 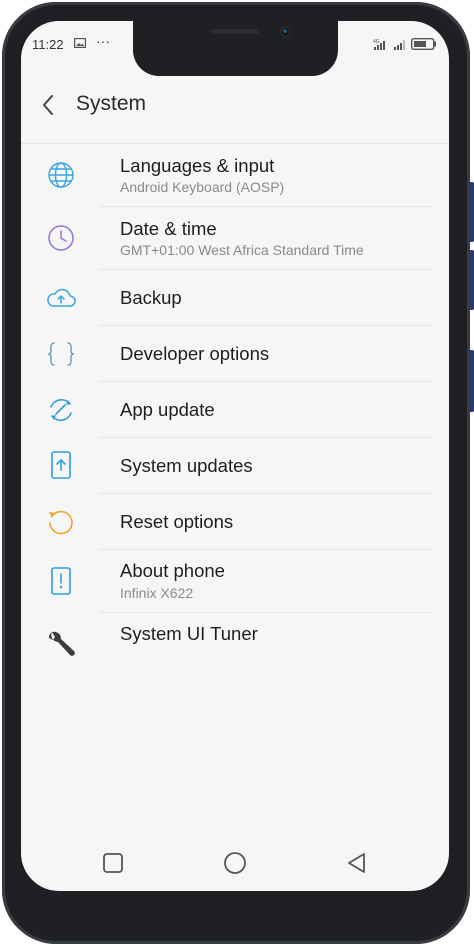 What do you see at coordinates (235, 48) in the screenshot?
I see `camera-notch` at bounding box center [235, 48].